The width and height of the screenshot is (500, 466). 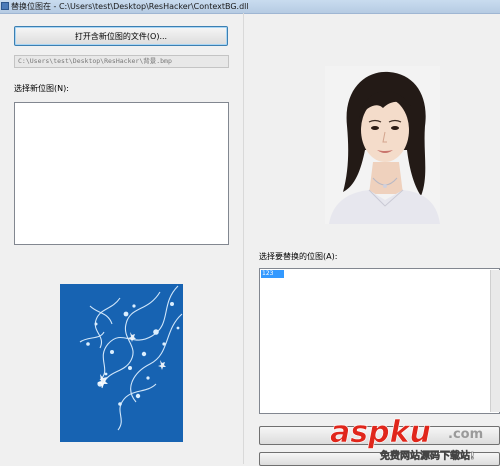 I want to click on watermark-logo: aspku .com 免费网站源码下载站!, so click(x=406, y=439).